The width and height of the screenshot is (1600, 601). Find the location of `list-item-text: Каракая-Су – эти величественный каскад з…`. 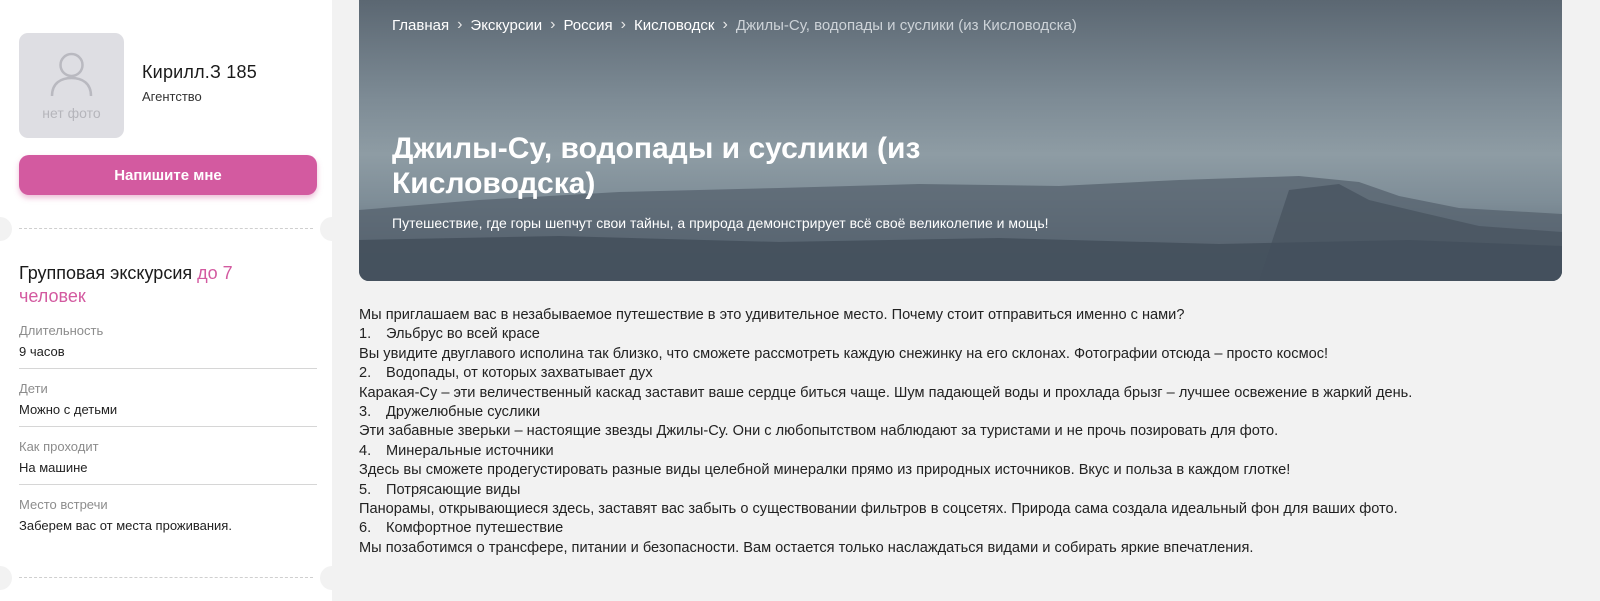

list-item-text: Каракая-Су – эти величественный каскад з… is located at coordinates (886, 392).